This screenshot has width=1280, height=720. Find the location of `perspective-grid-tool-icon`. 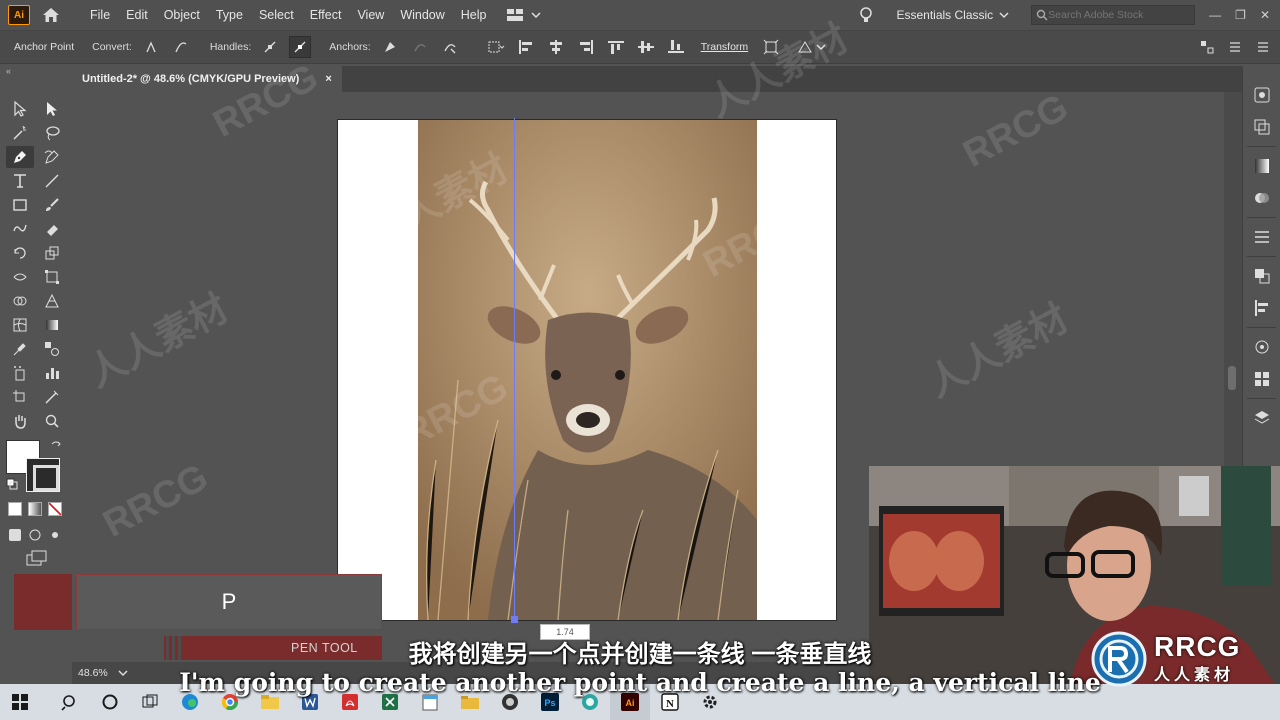

perspective-grid-tool-icon is located at coordinates (52, 301).